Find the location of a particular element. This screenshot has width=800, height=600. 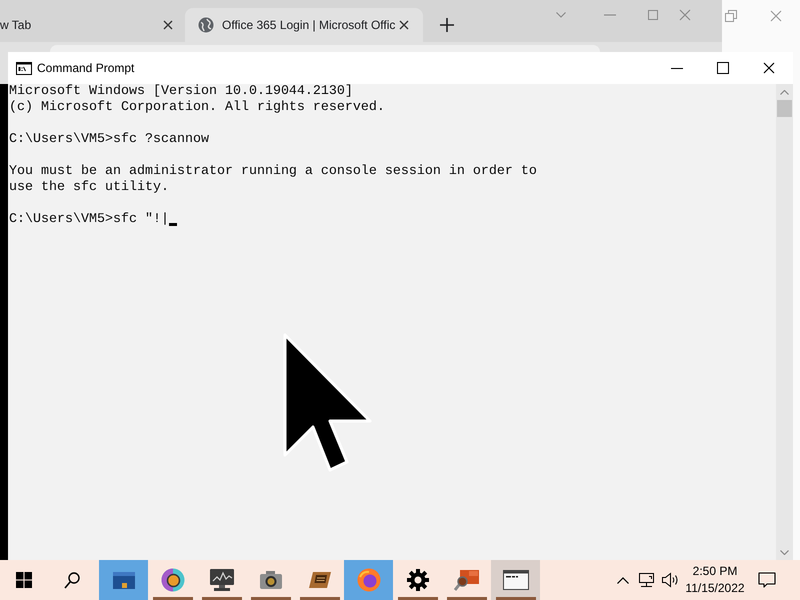

console-text: use the sfc utility. is located at coordinates (89, 187).